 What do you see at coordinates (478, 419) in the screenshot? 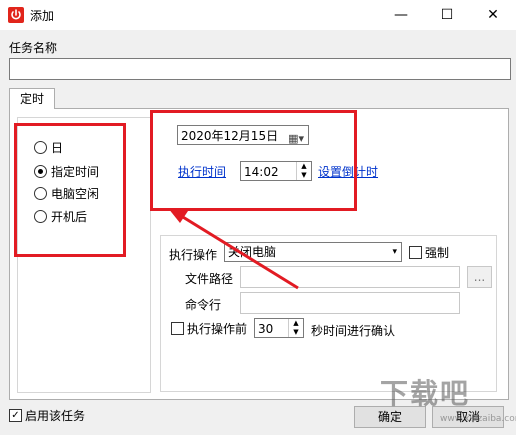
I see `watermark-url: www.xiazaiba.com` at bounding box center [478, 419].